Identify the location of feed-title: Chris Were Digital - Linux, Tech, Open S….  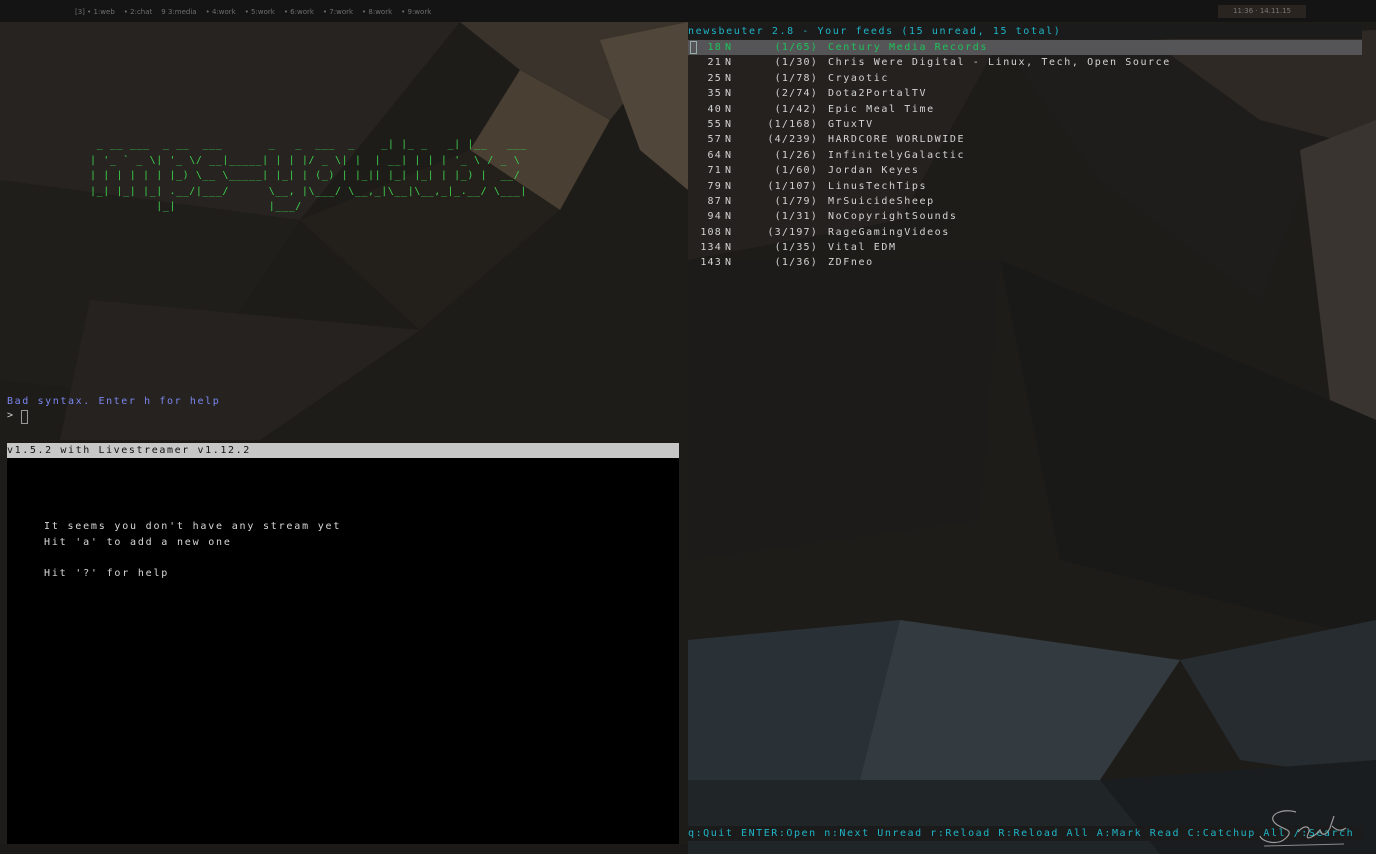
(999, 63).